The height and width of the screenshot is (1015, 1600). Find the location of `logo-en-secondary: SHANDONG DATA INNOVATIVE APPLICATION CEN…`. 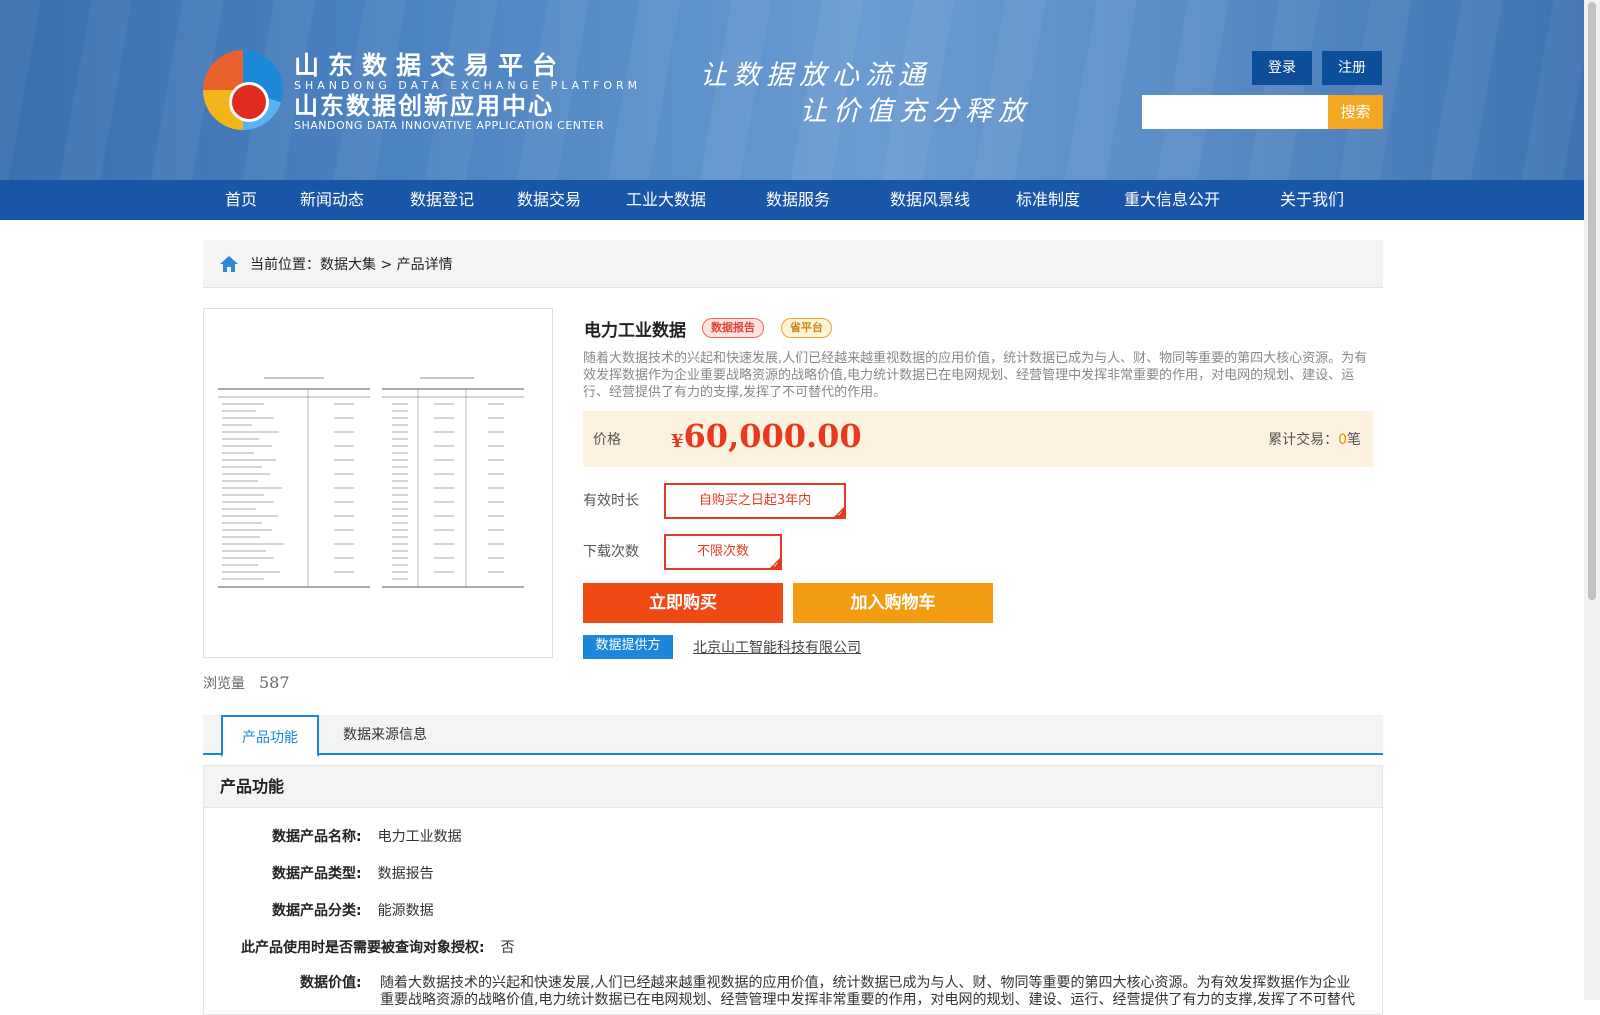

logo-en-secondary: SHANDONG DATA INNOVATIVE APPLICATION CEN… is located at coordinates (449, 125).